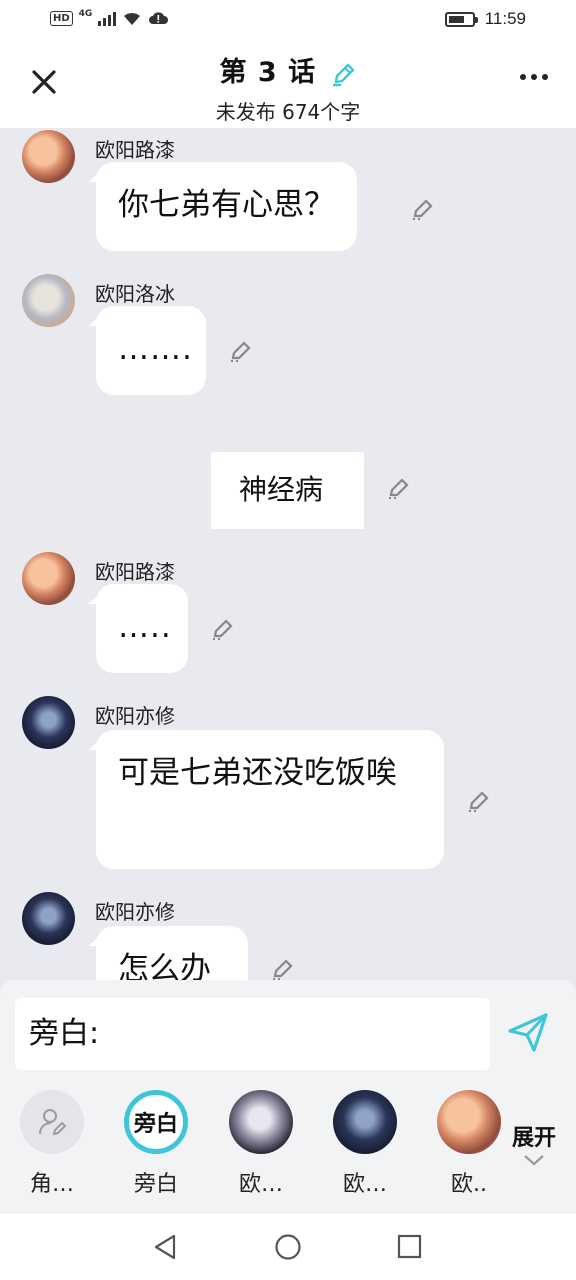 Image resolution: width=576 pixels, height=1280 pixels. Describe the element at coordinates (132, 18) in the screenshot. I see `wifi-icon` at that location.